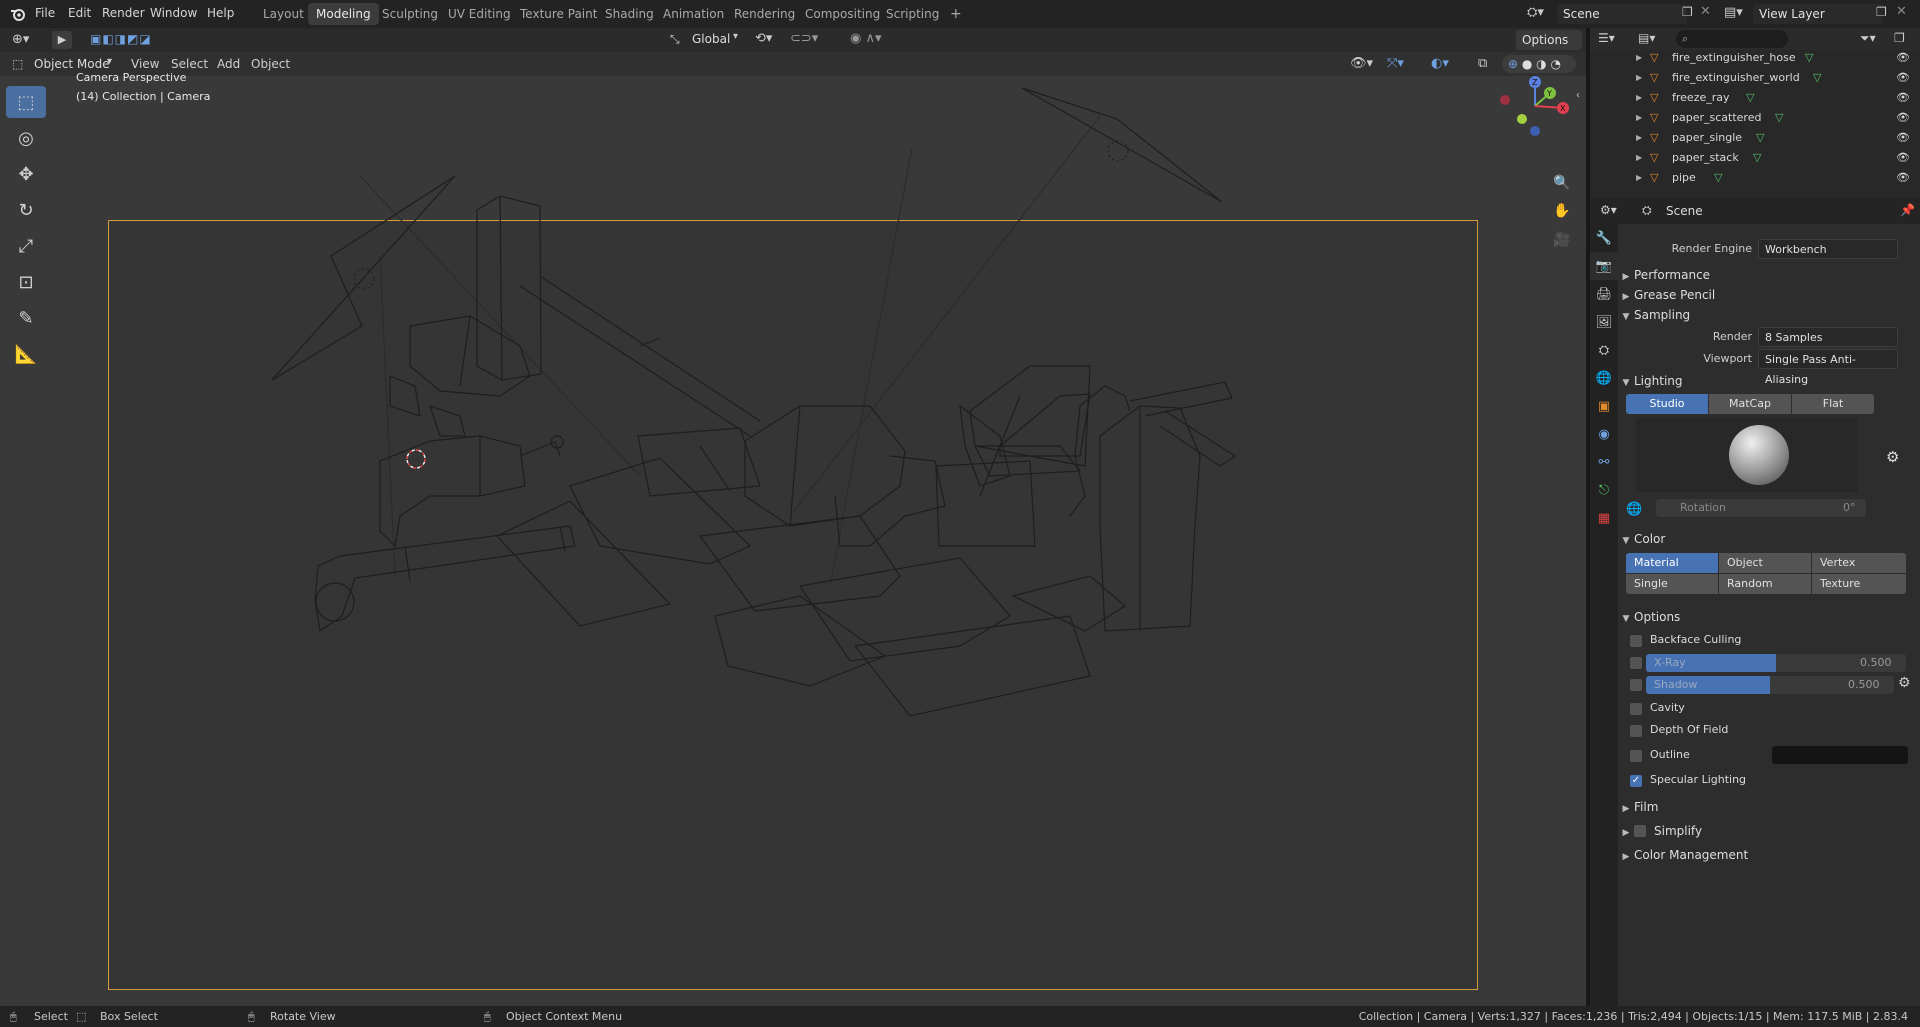 The image size is (1920, 1027). I want to click on section-lighting: ▼ Lighting, so click(1769, 381).